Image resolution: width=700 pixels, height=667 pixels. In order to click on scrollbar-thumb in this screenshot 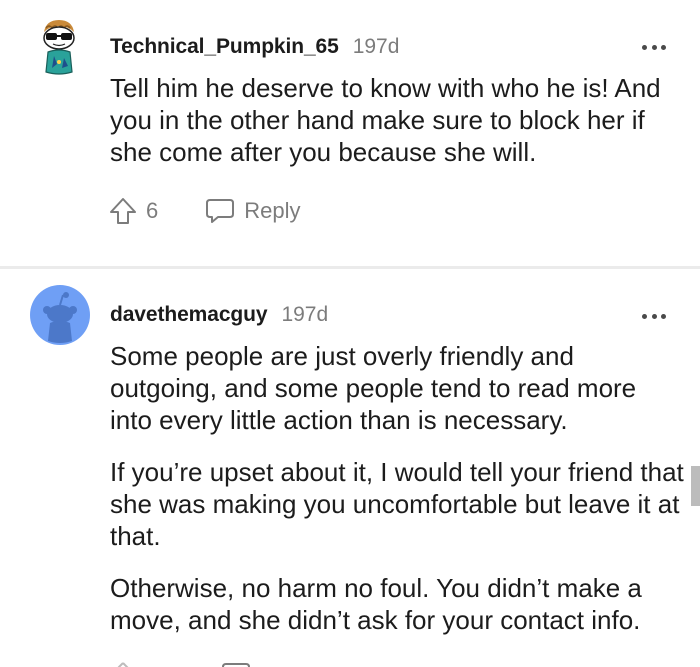, I will do `click(695, 486)`.